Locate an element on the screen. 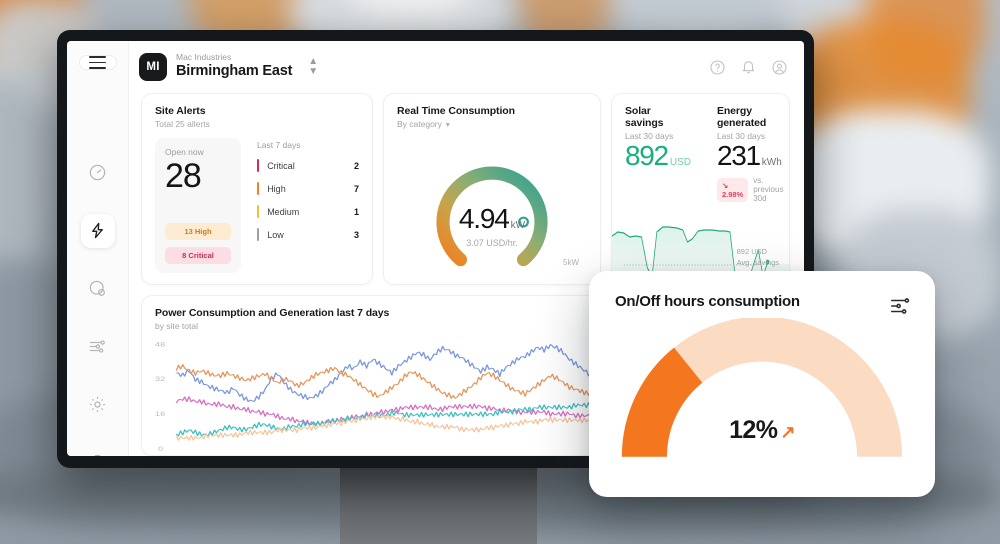 This screenshot has width=1000, height=544. gear-icon is located at coordinates (97, 404).